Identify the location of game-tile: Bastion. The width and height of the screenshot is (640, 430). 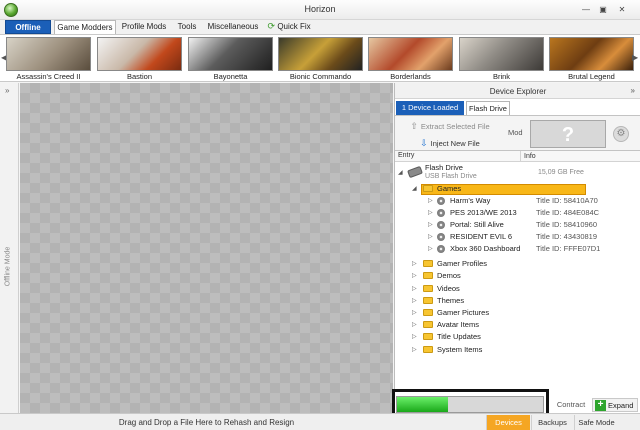
(139, 59).